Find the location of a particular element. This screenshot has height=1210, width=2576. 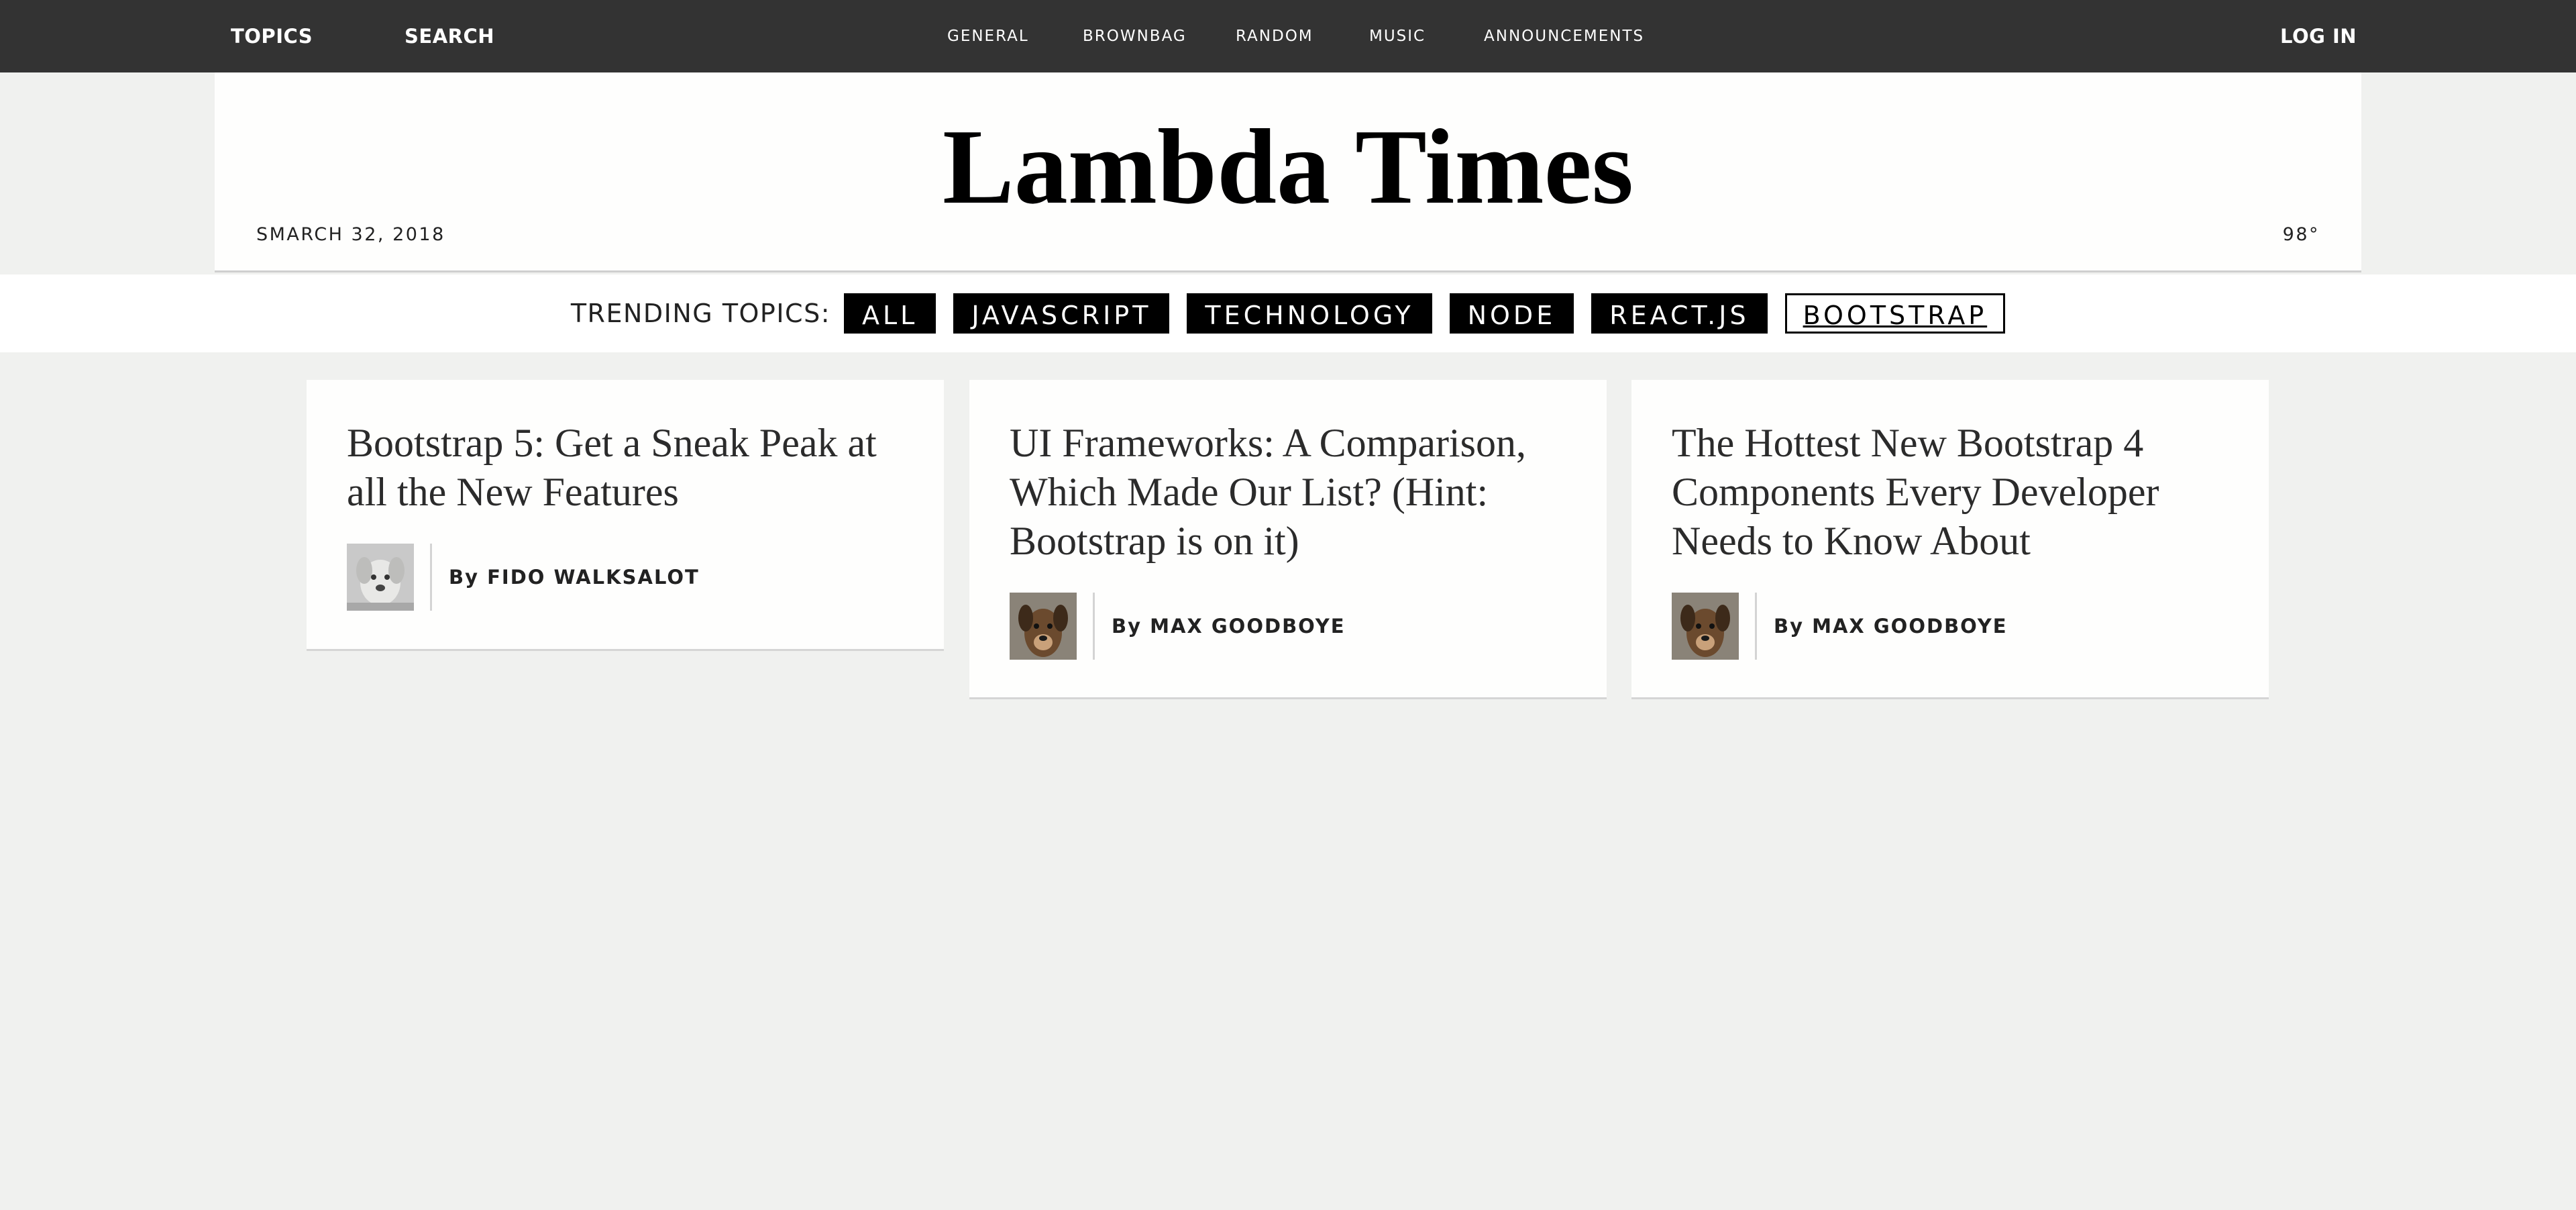

login-link: LOG IN is located at coordinates (2318, 36).